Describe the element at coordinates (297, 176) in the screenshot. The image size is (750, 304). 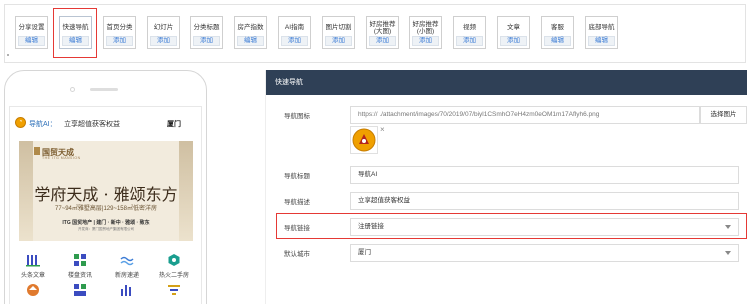
I see `title-label: 导航标题` at that location.